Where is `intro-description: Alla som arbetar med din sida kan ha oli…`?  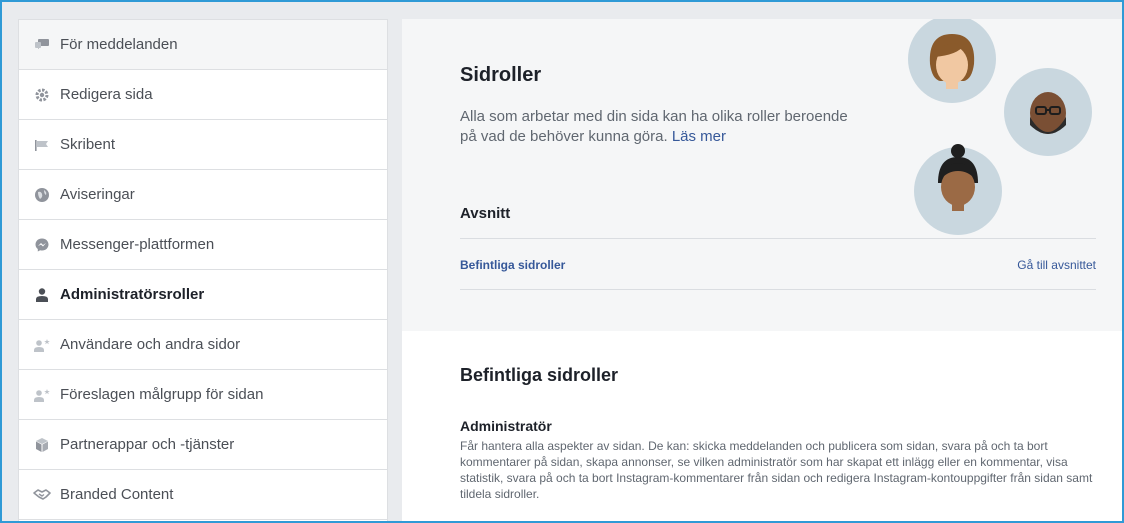
intro-description: Alla som arbetar med din sida kan ha oli… is located at coordinates (654, 126).